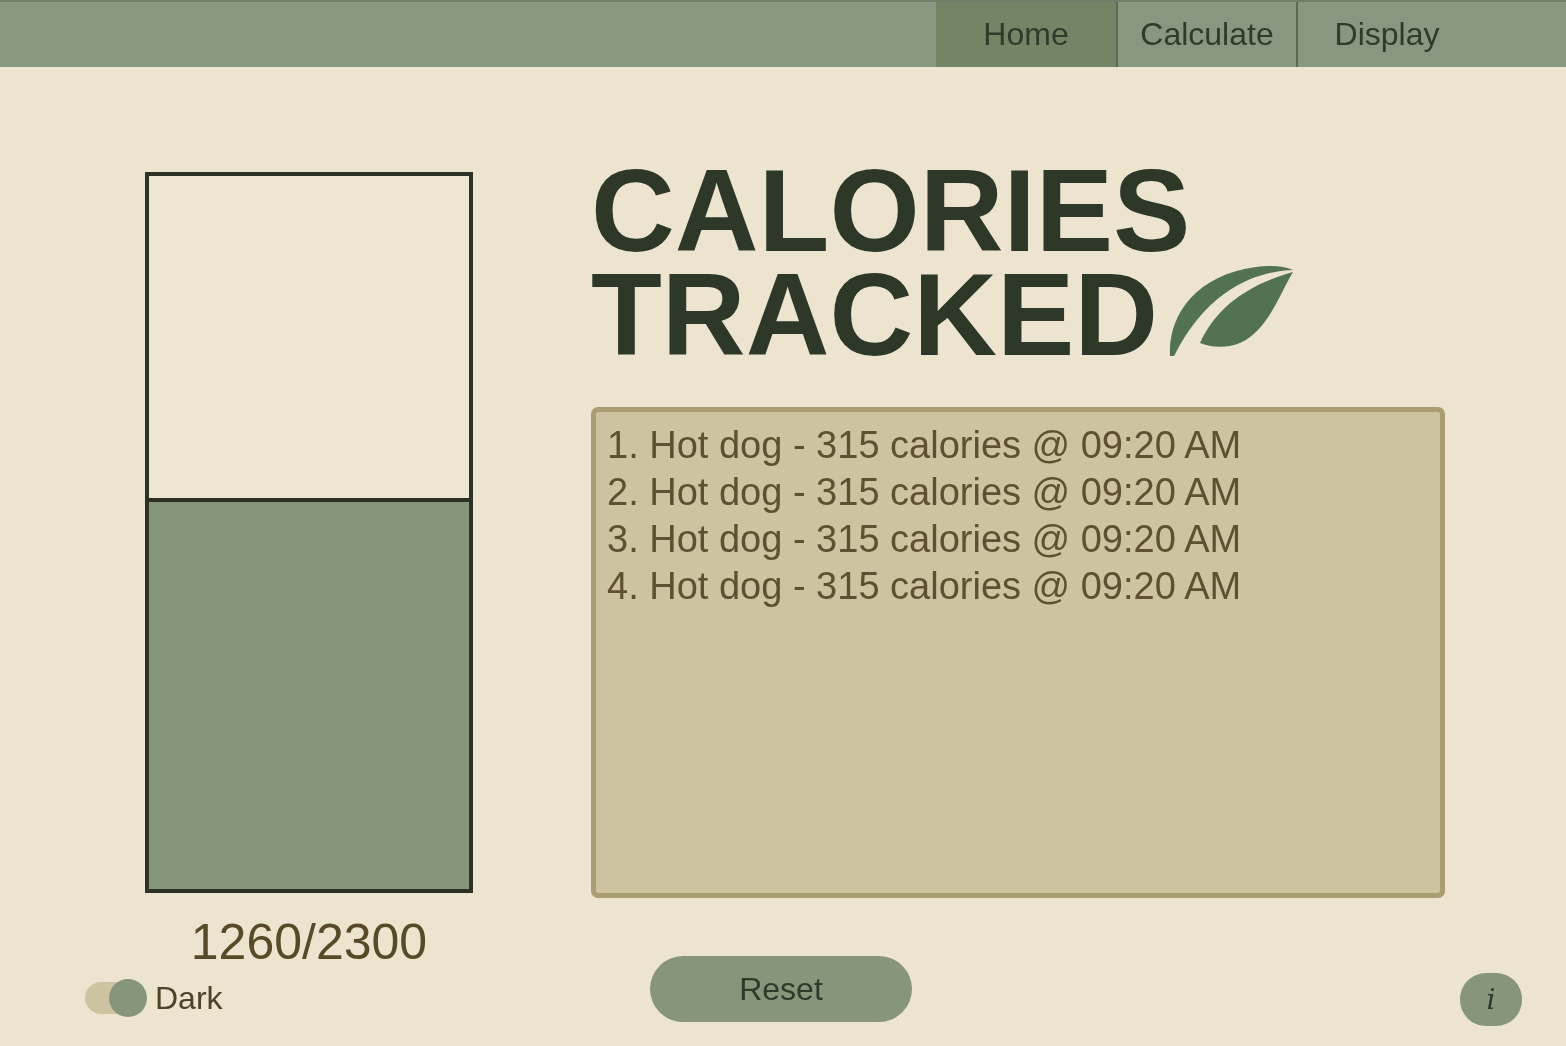  I want to click on log-entry: 1. Hot dog - 315 calories @ 09:20 AM, so click(925, 445).